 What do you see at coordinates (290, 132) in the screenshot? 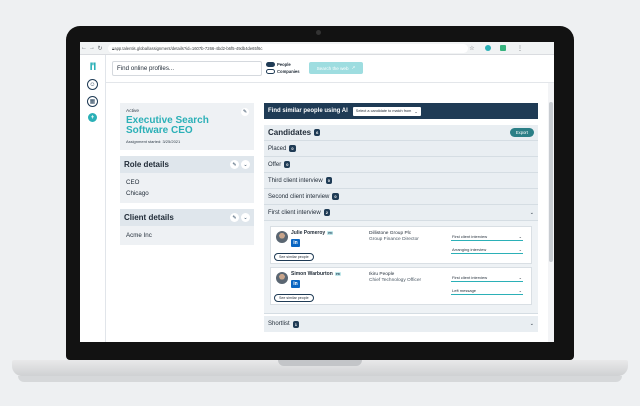
I see `candidates-heading: Candidates` at bounding box center [290, 132].